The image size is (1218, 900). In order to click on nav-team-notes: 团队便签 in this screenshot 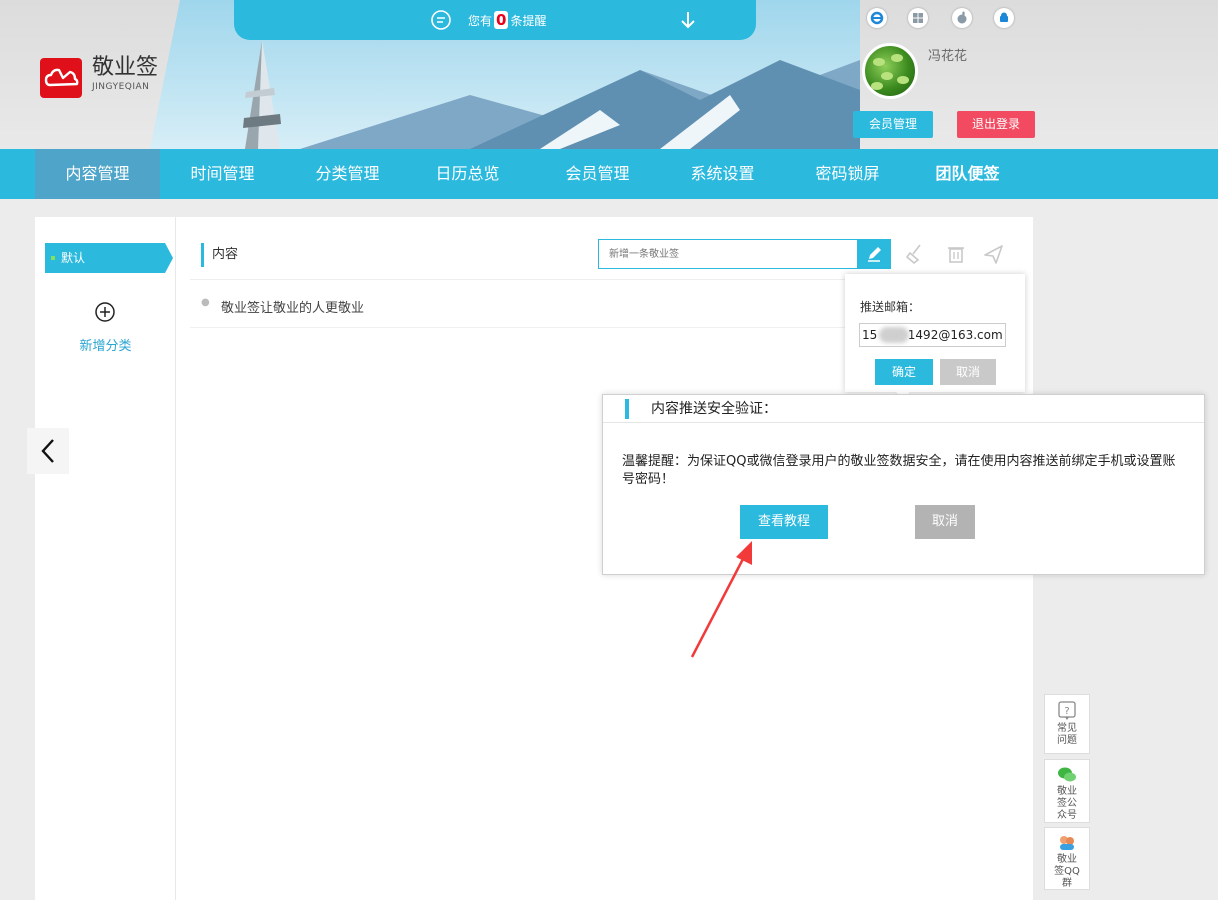, I will do `click(967, 174)`.